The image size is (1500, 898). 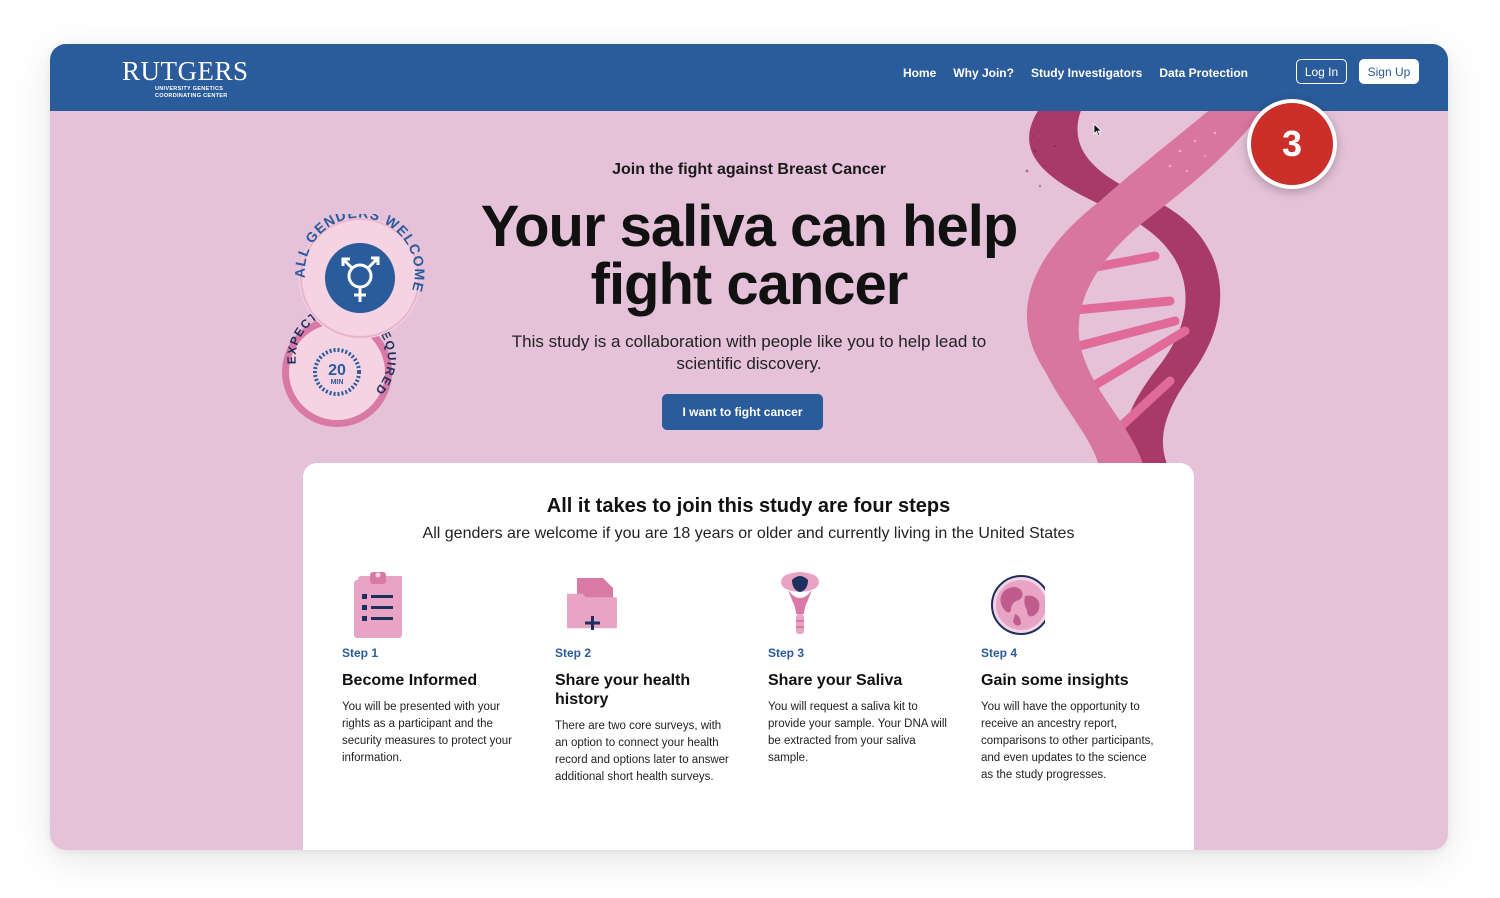 What do you see at coordinates (191, 96) in the screenshot?
I see `logo-subtitle-2: COORDINATING CENTER` at bounding box center [191, 96].